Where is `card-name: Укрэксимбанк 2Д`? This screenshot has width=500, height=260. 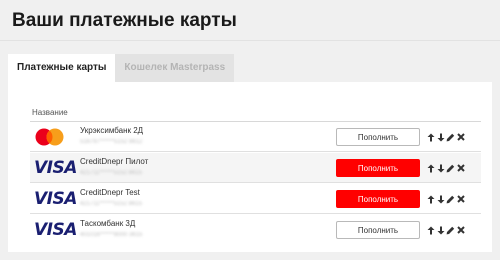 card-name: Укрэксимбанк 2Д is located at coordinates (112, 130).